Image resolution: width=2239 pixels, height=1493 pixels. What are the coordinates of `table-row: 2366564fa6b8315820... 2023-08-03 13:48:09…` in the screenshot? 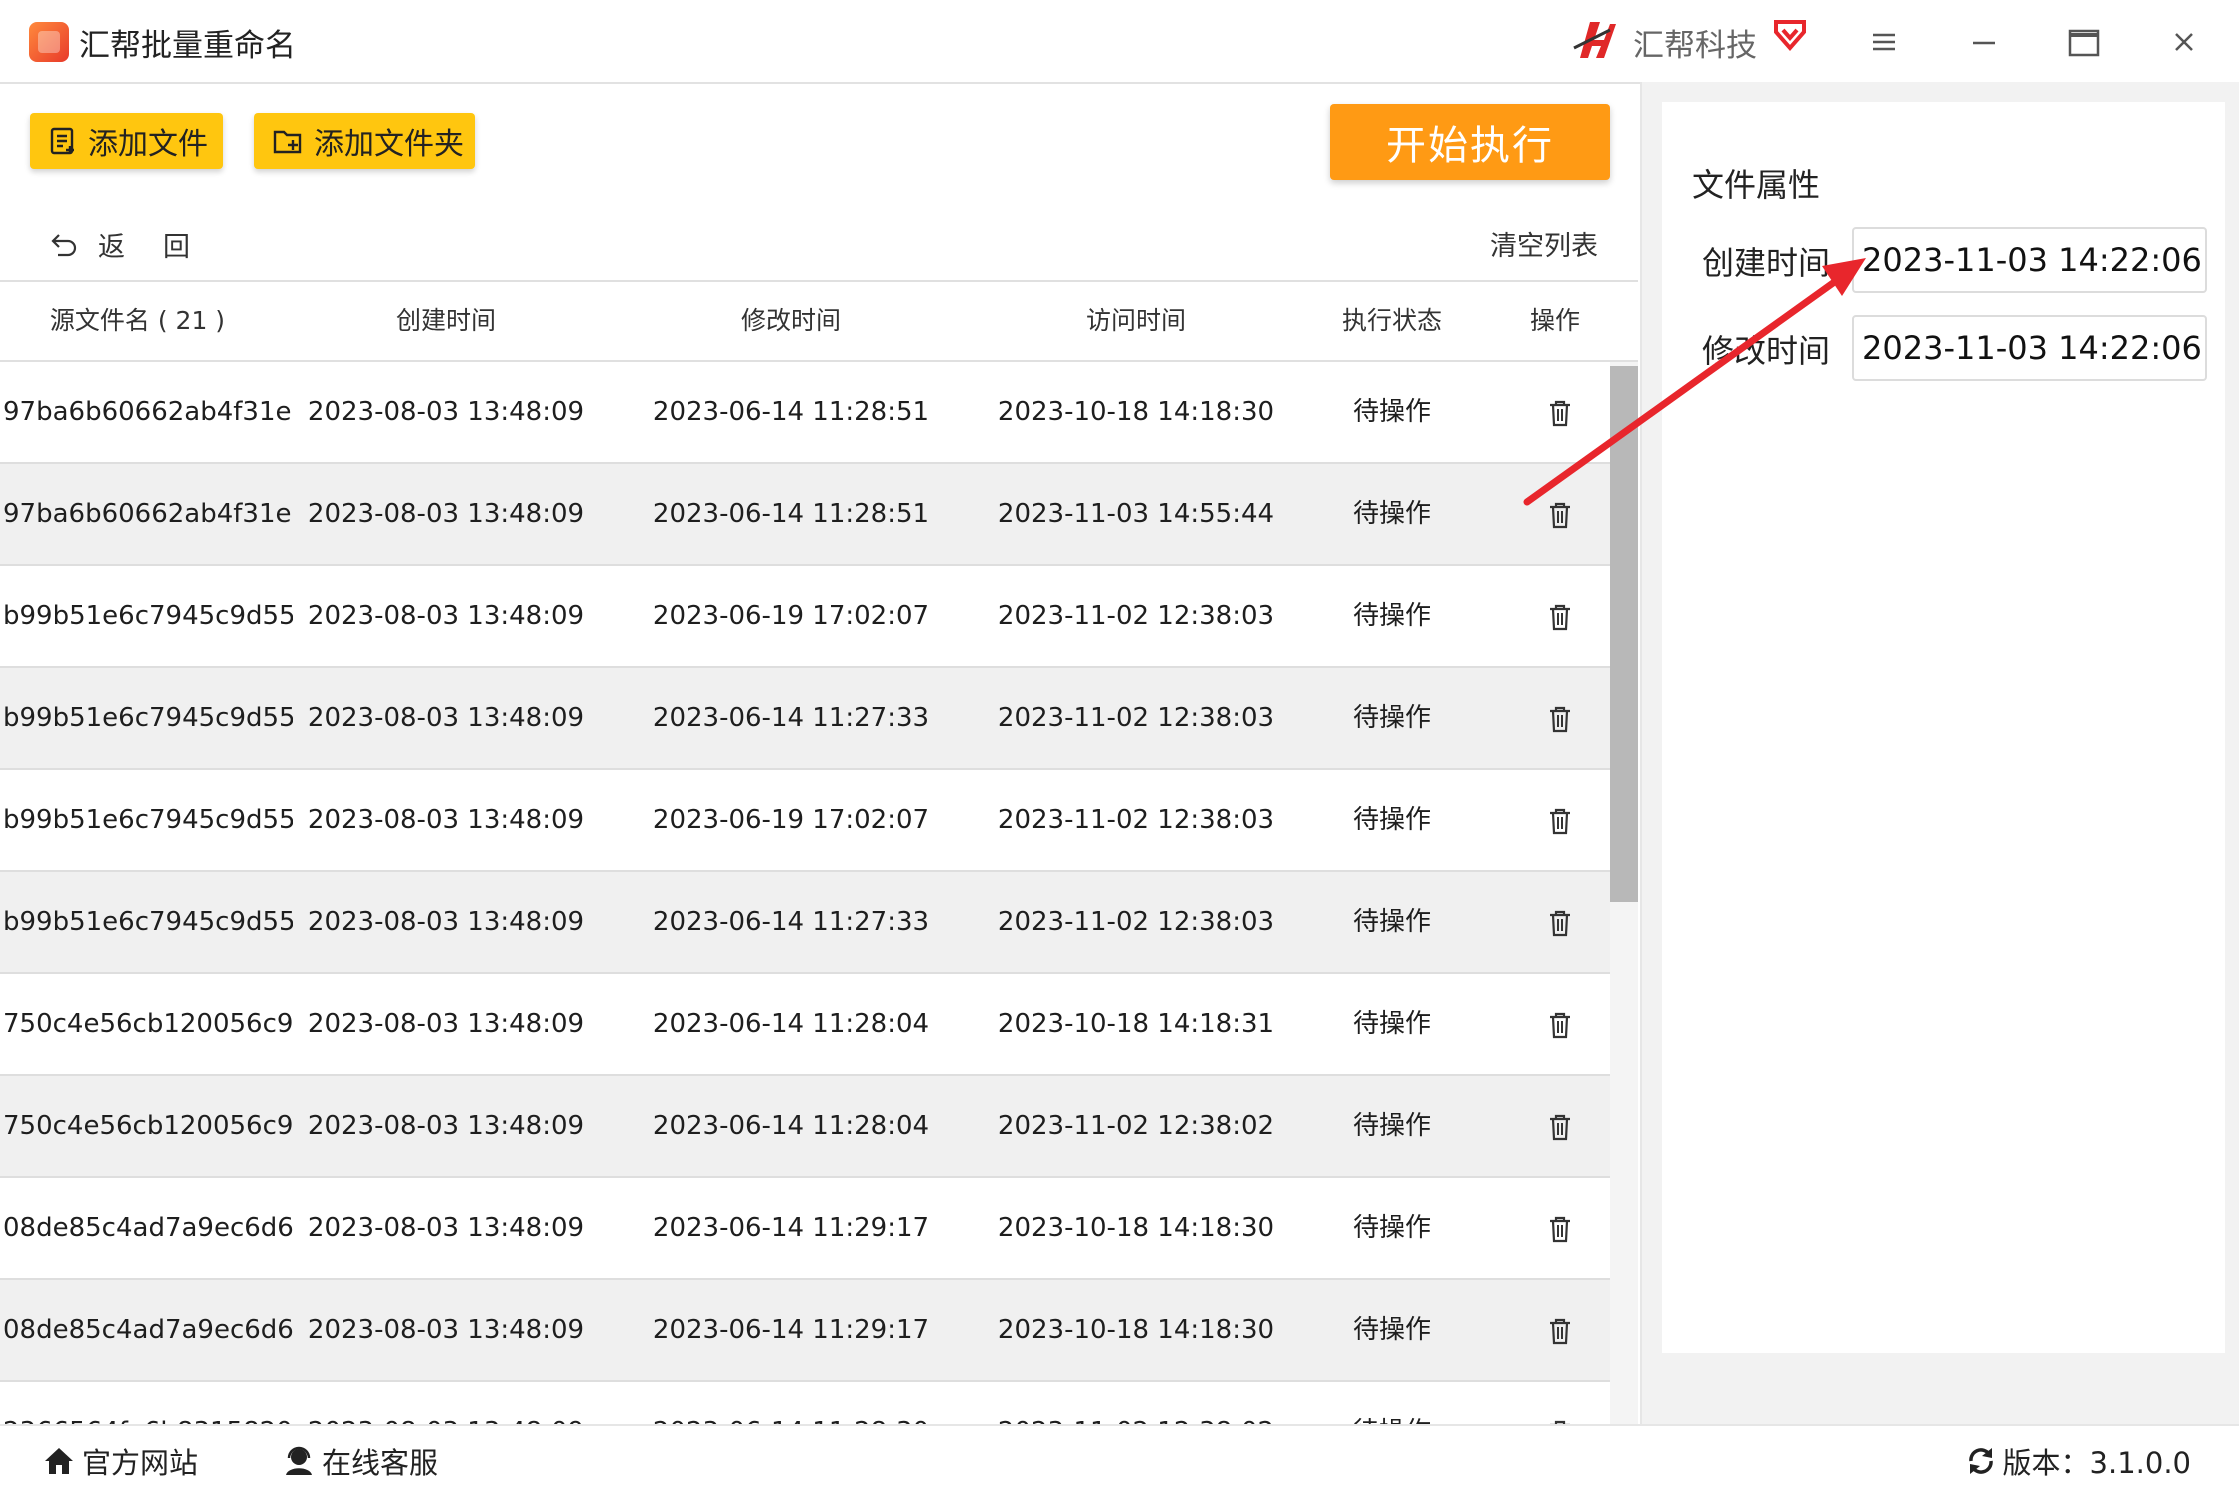 It's located at (819, 1404).